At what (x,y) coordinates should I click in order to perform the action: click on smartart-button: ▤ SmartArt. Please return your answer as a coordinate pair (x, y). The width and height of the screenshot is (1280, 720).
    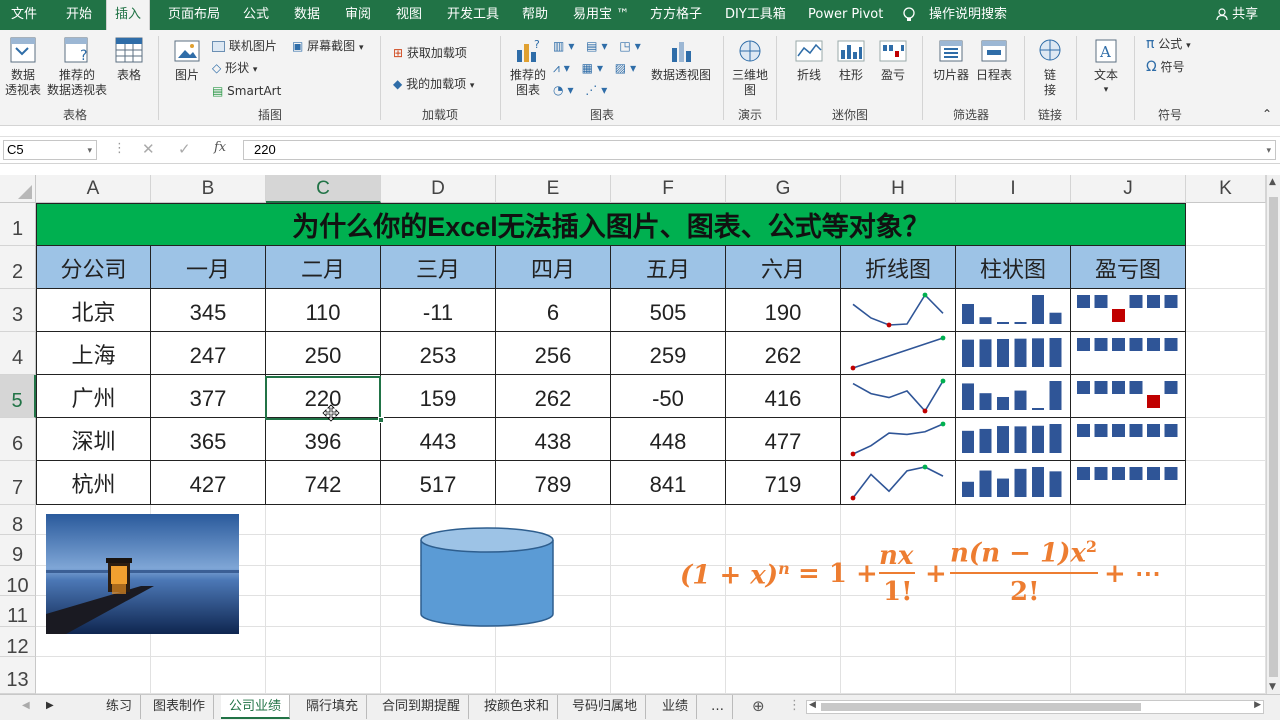
    Looking at the image, I should click on (246, 91).